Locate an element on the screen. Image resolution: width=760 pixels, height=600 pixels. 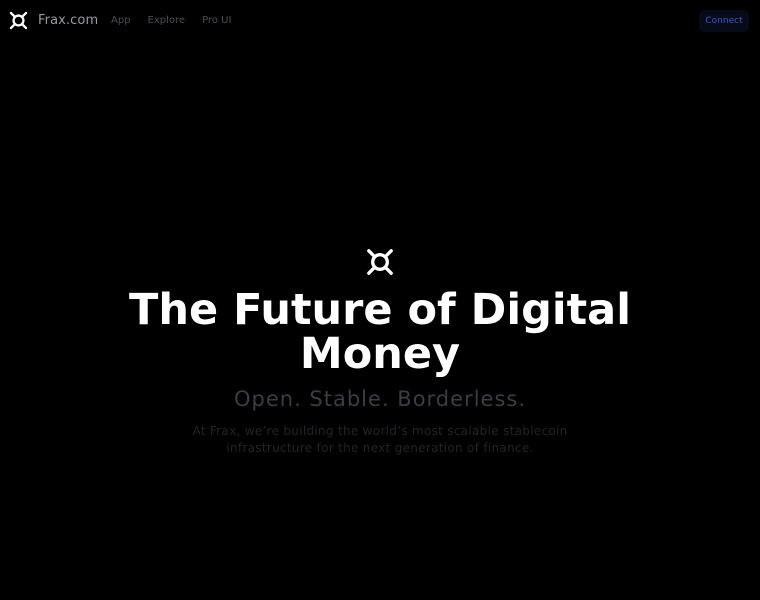
nav-link-app: App is located at coordinates (121, 20).